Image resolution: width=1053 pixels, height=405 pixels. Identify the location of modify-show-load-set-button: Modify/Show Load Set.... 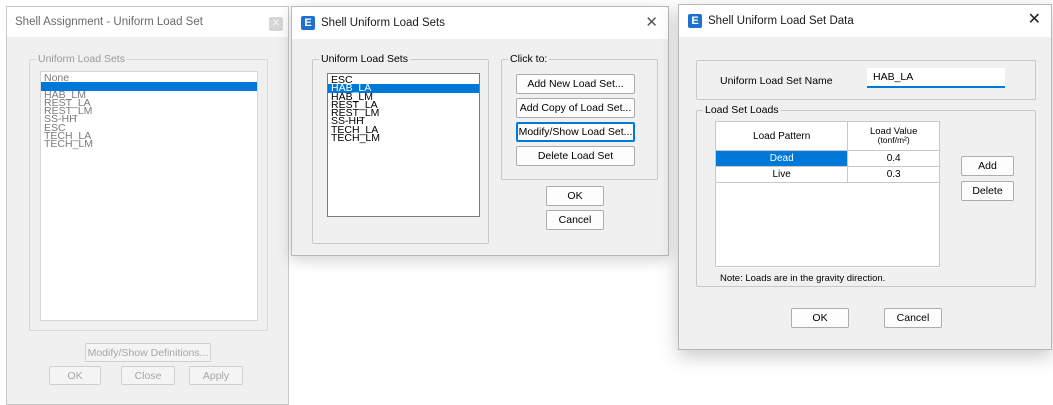
(575, 132).